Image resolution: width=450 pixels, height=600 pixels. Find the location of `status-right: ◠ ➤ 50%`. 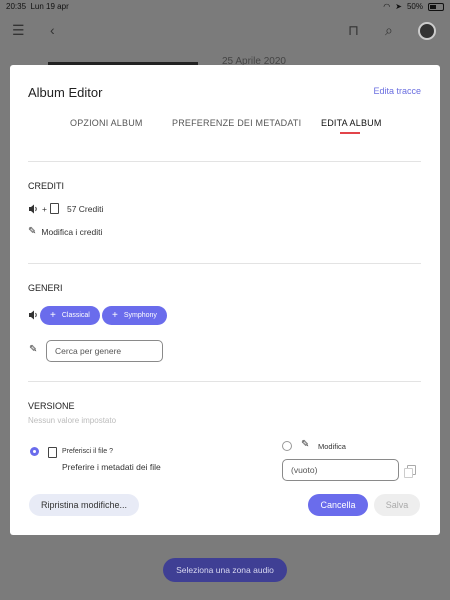

status-right: ◠ ➤ 50% is located at coordinates (413, 6).